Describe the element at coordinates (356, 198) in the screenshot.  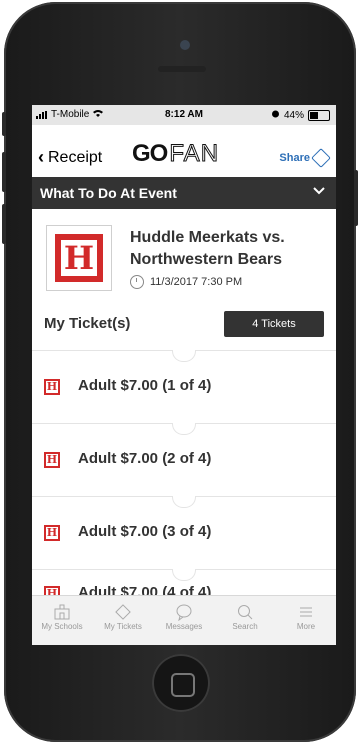
I see `power-button` at that location.